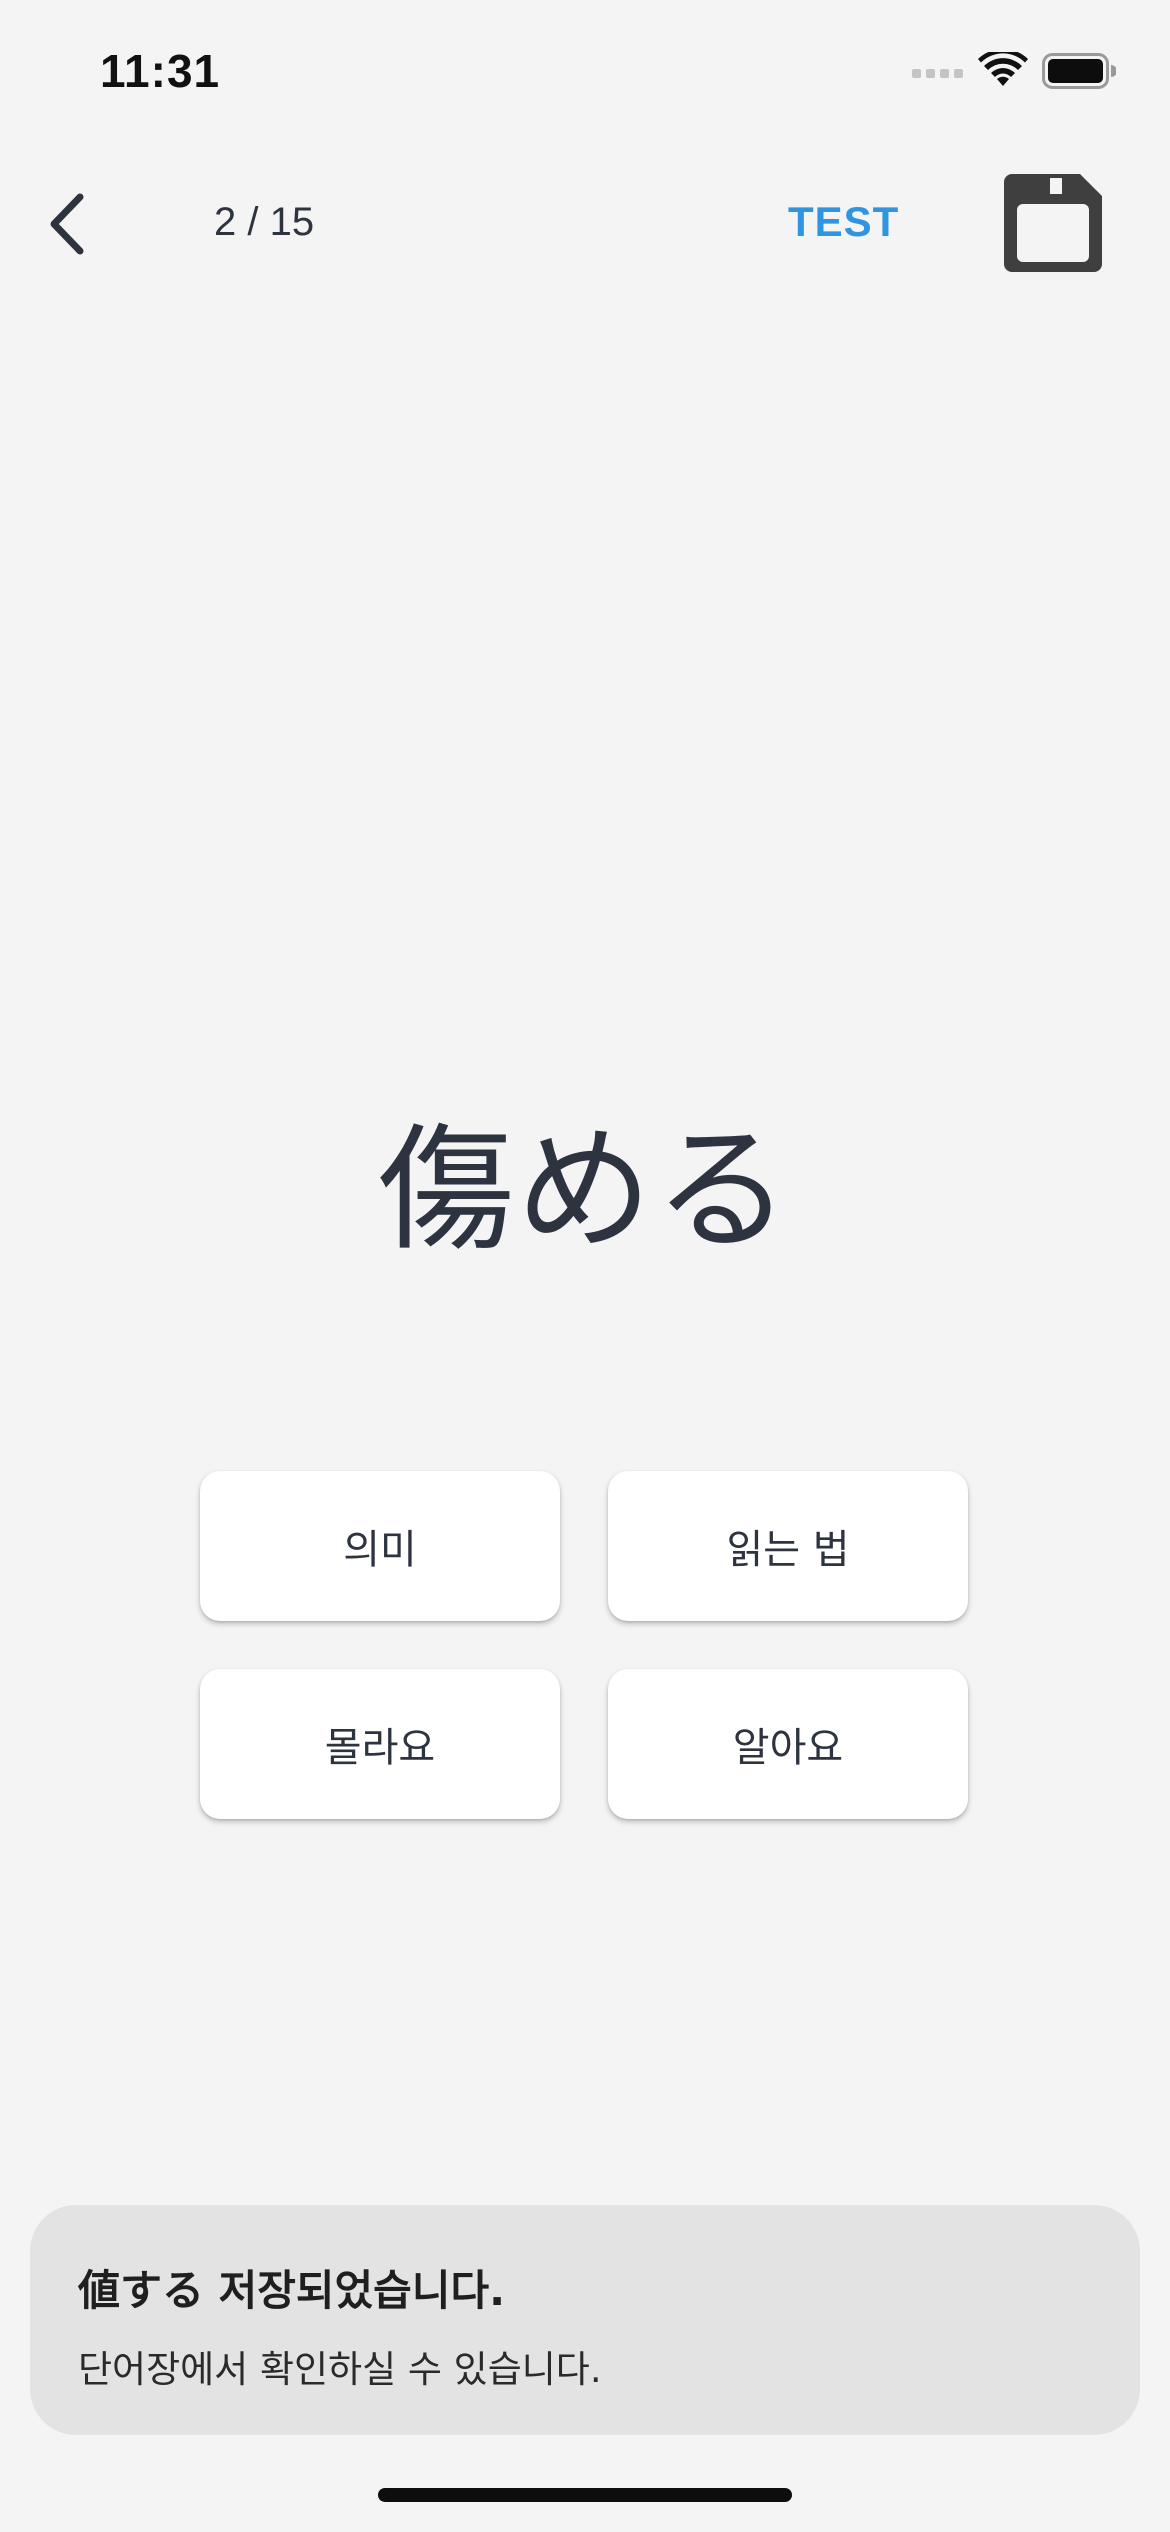 This screenshot has height=2532, width=1170. What do you see at coordinates (585, 2320) in the screenshot?
I see `saved-toast: 値する 저장되었습니다. 단어장에서 확인하실 수 있습니다.` at bounding box center [585, 2320].